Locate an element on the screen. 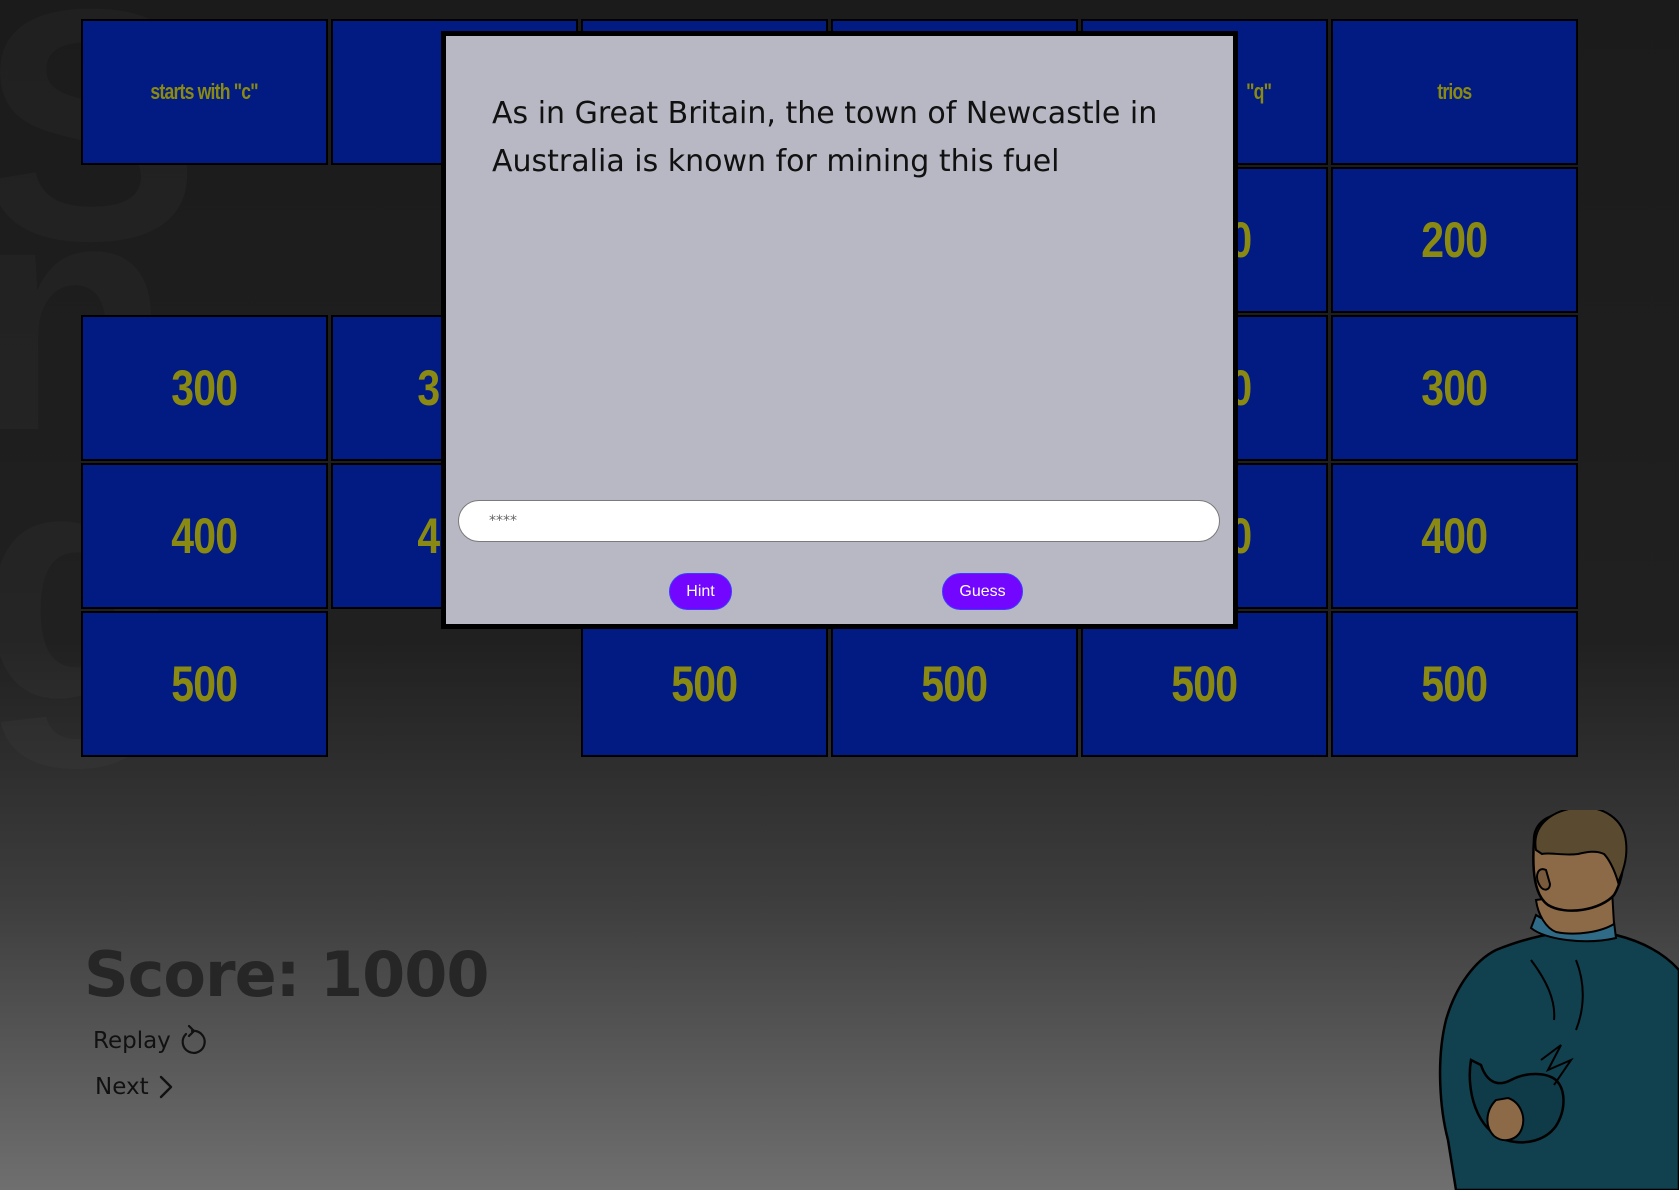 This screenshot has width=1679, height=1190. clue-value: 200 is located at coordinates (1455, 240).